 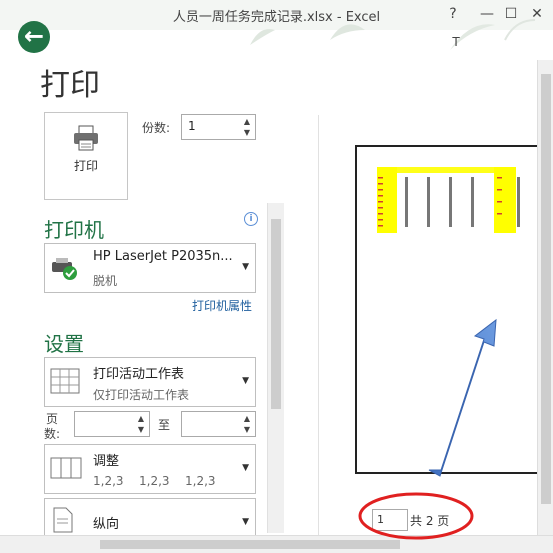 What do you see at coordinates (416, 516) in the screenshot?
I see `annotation-circle-icon` at bounding box center [416, 516].